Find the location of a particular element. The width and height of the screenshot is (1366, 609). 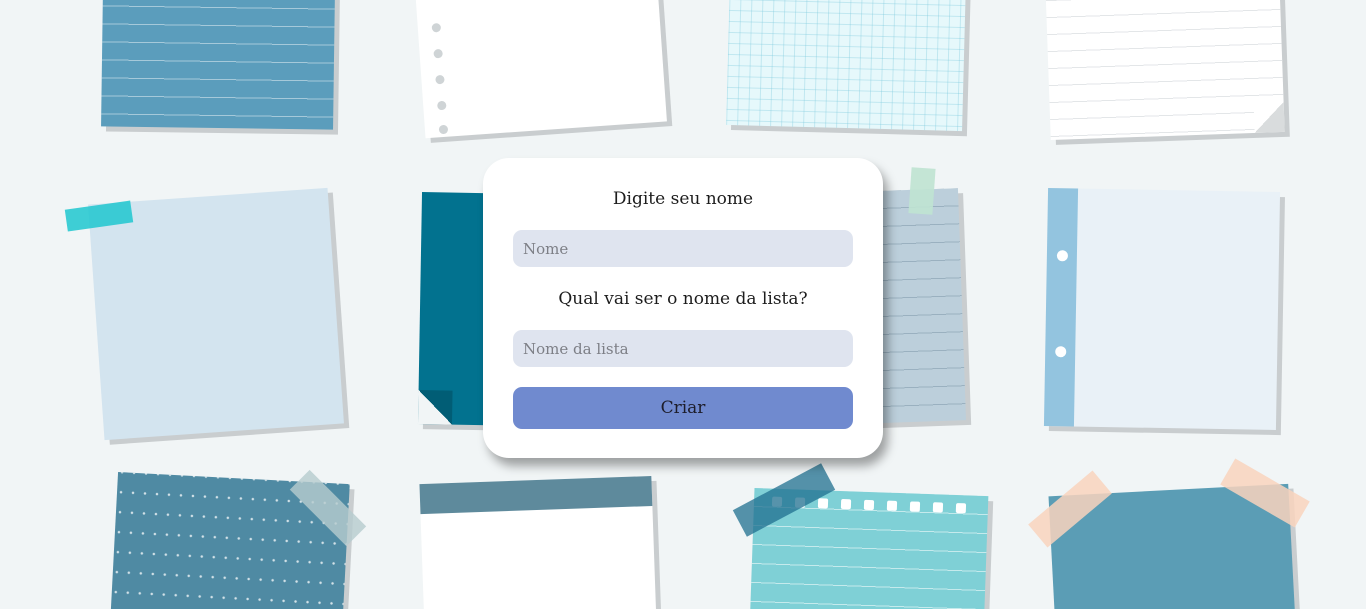

binder-strip is located at coordinates (1061, 307).